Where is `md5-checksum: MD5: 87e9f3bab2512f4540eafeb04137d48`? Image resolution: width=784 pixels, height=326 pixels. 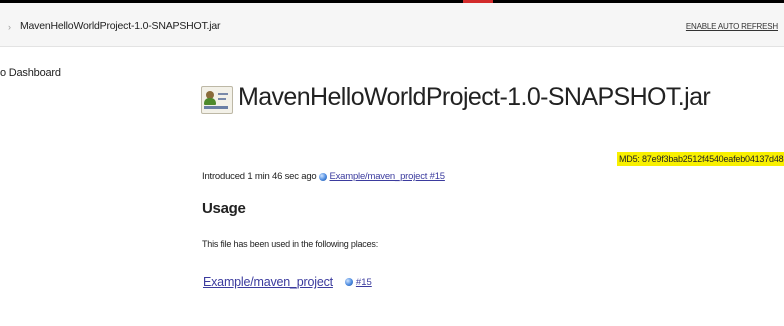 md5-checksum: MD5: 87e9f3bab2512f4540eafeb04137d48 is located at coordinates (700, 159).